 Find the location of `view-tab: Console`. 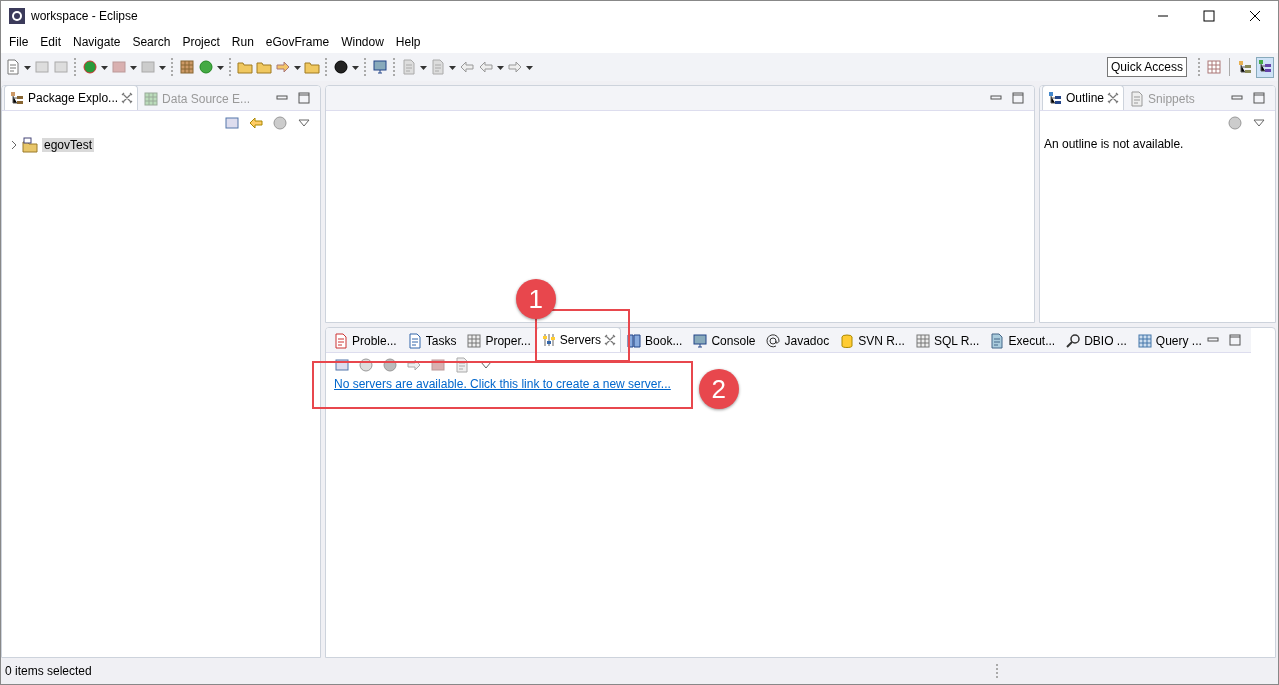

view-tab: Console is located at coordinates (724, 340).